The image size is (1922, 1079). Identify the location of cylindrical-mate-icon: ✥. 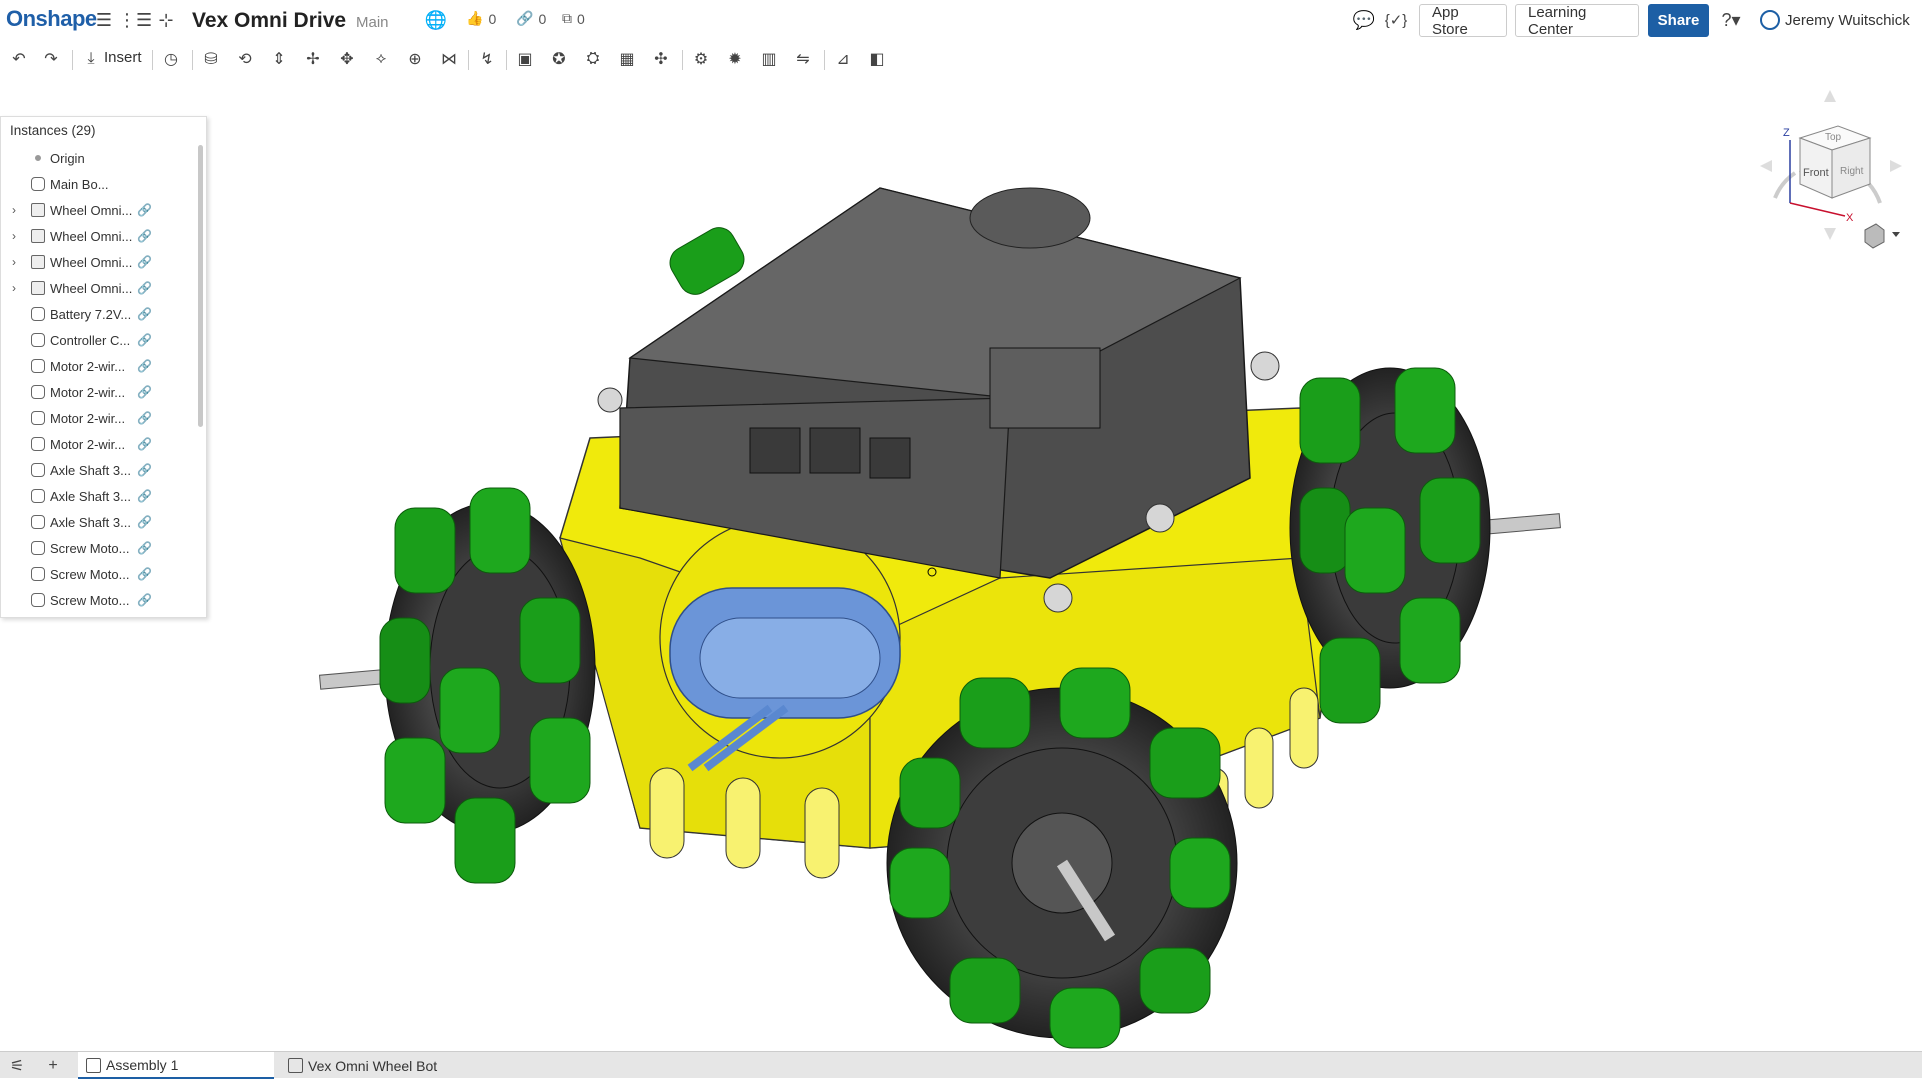
(347, 59).